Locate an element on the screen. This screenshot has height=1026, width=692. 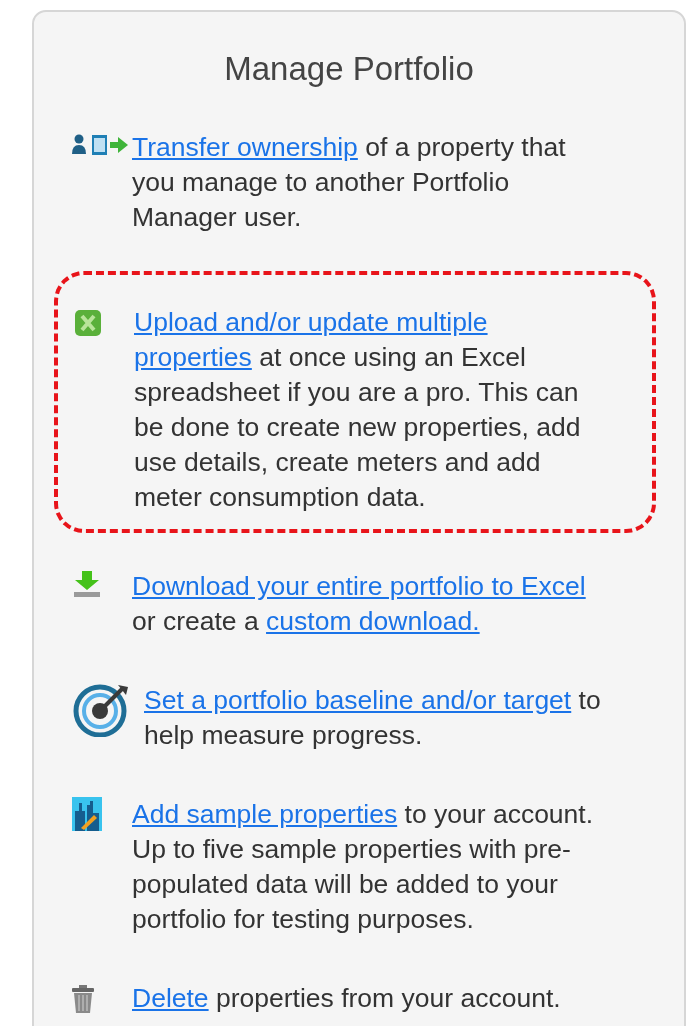
person-building-arrow-icon is located at coordinates (101, 144).